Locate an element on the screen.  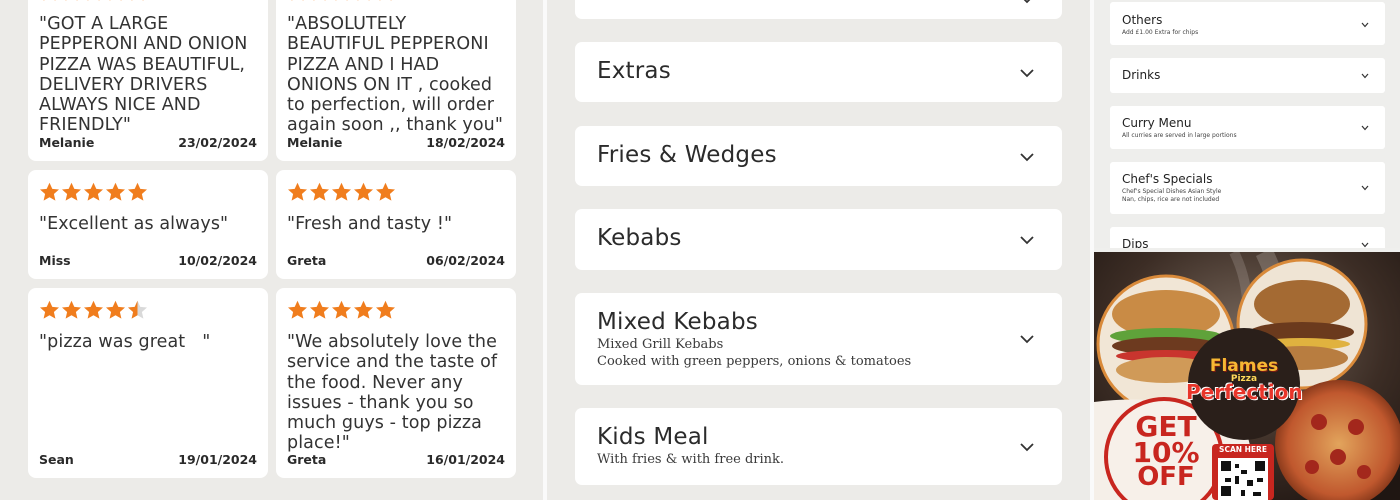
category-title: Extras is located at coordinates (634, 71).